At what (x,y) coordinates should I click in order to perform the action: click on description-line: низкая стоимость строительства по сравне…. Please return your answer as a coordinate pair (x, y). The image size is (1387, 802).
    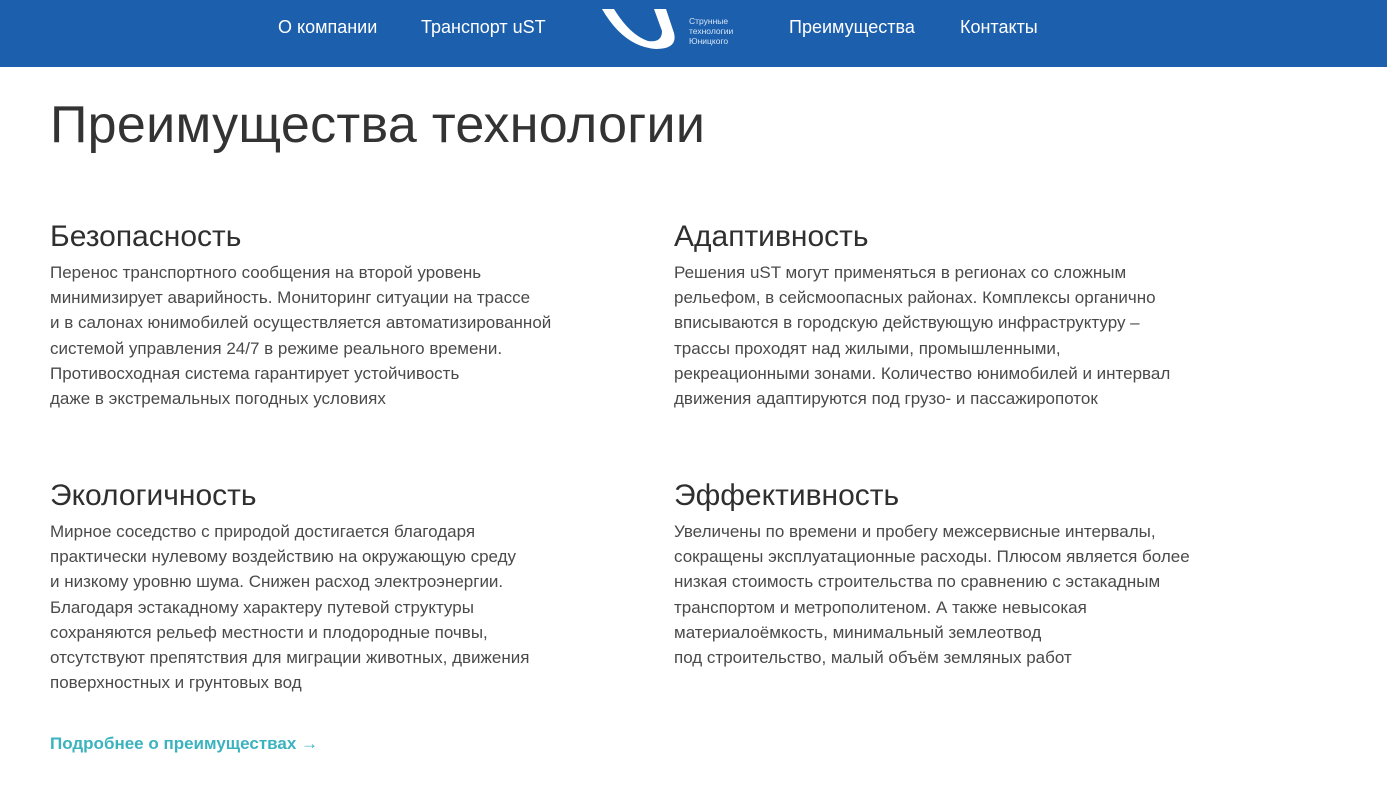
    Looking at the image, I should click on (917, 582).